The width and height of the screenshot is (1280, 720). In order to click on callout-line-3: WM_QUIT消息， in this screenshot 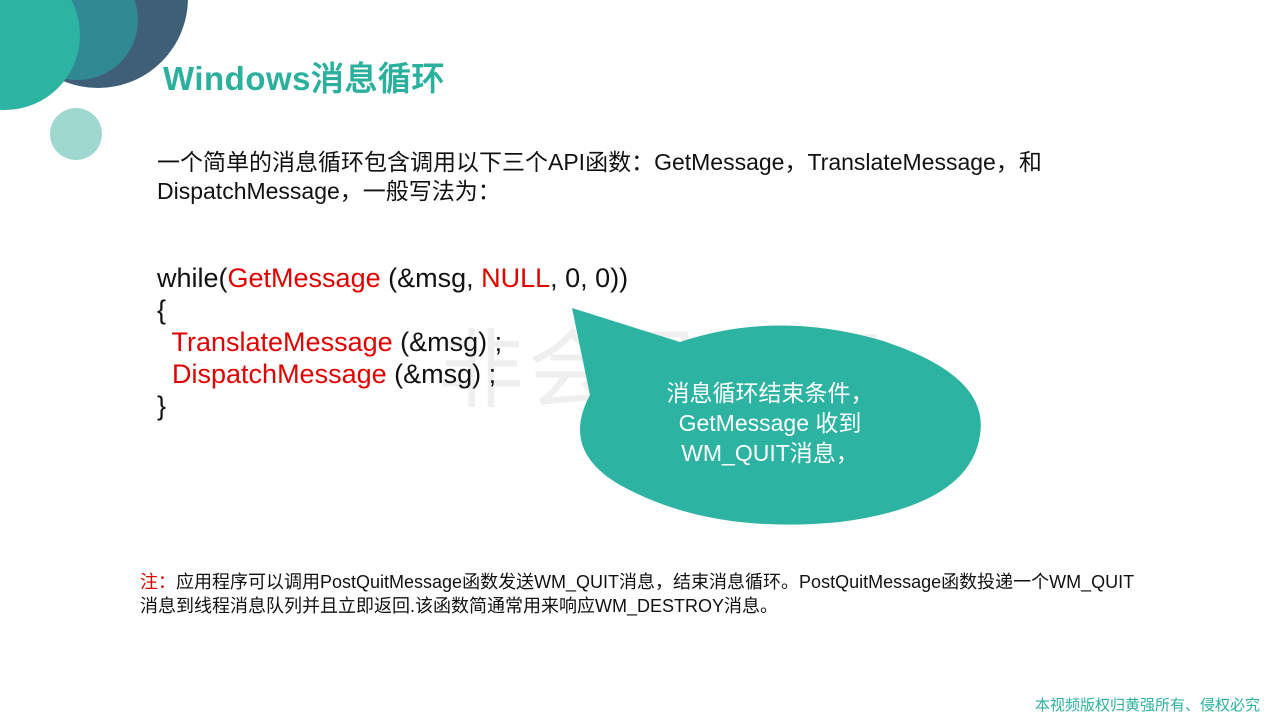, I will do `click(770, 453)`.